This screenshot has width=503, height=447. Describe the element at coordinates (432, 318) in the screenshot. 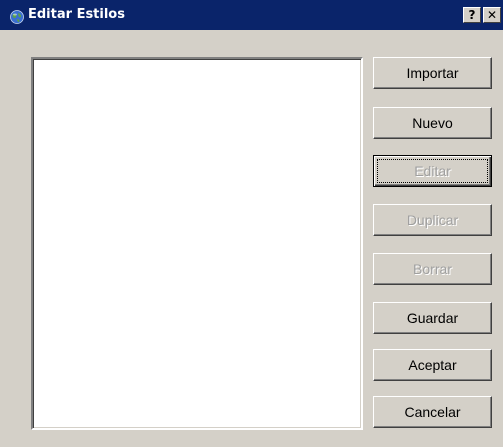

I see `save-button: Guardar` at that location.